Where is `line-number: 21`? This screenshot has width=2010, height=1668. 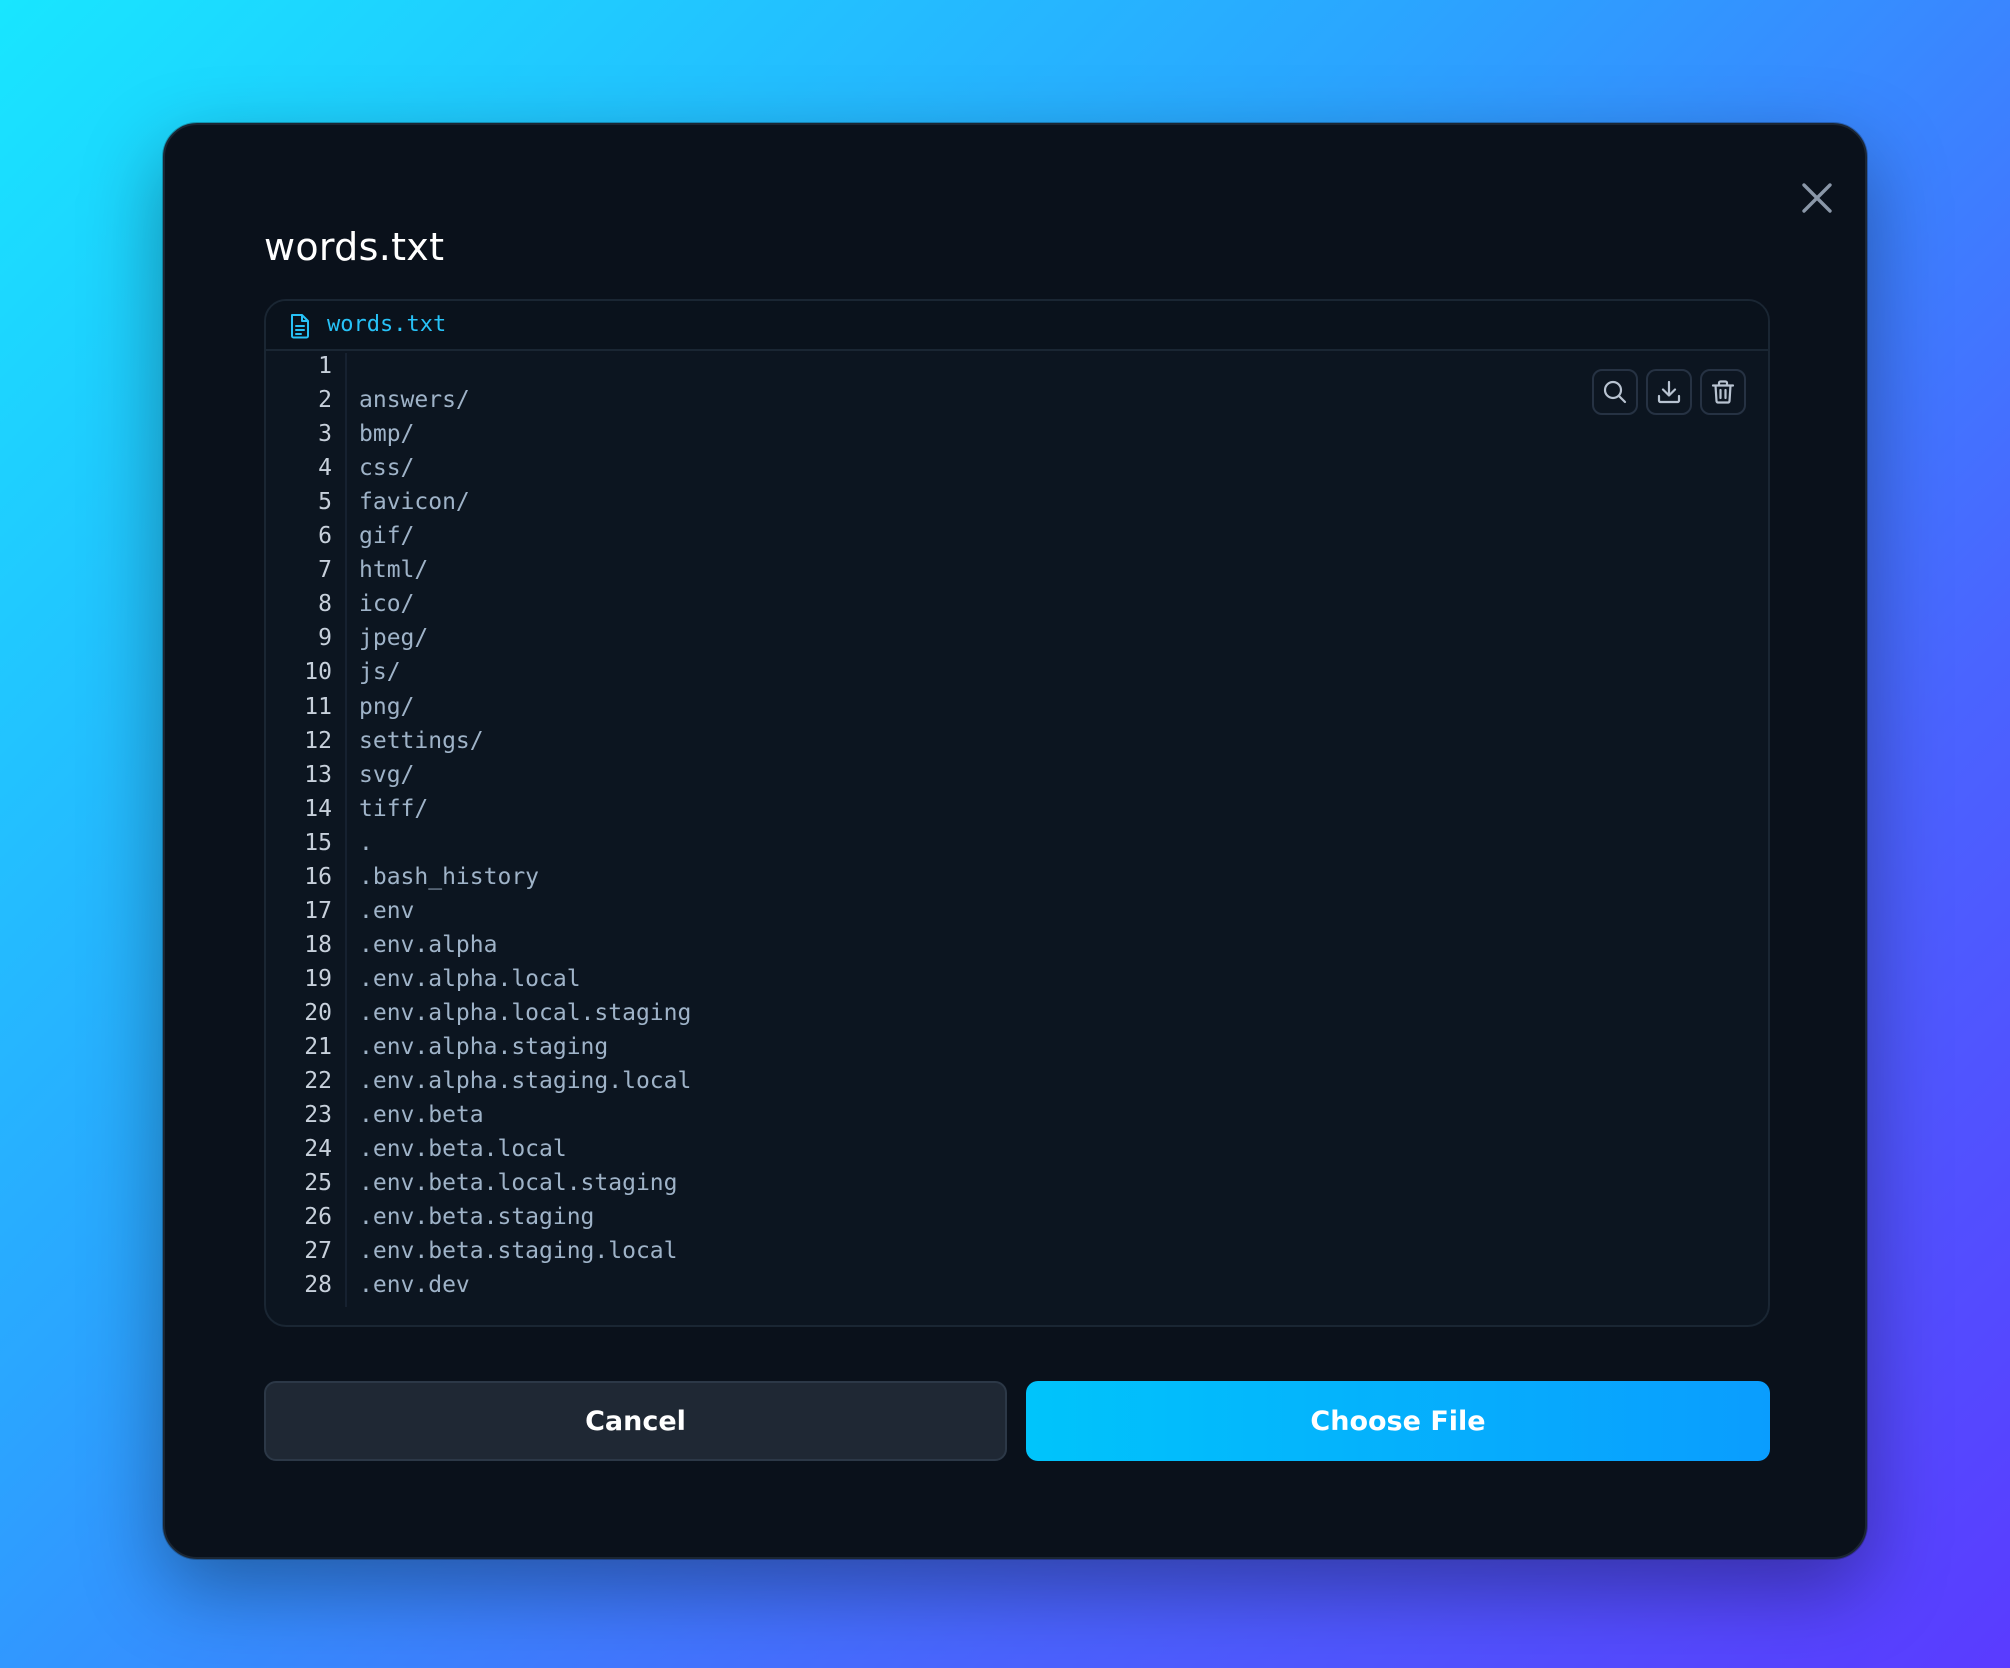 line-number: 21 is located at coordinates (318, 1047).